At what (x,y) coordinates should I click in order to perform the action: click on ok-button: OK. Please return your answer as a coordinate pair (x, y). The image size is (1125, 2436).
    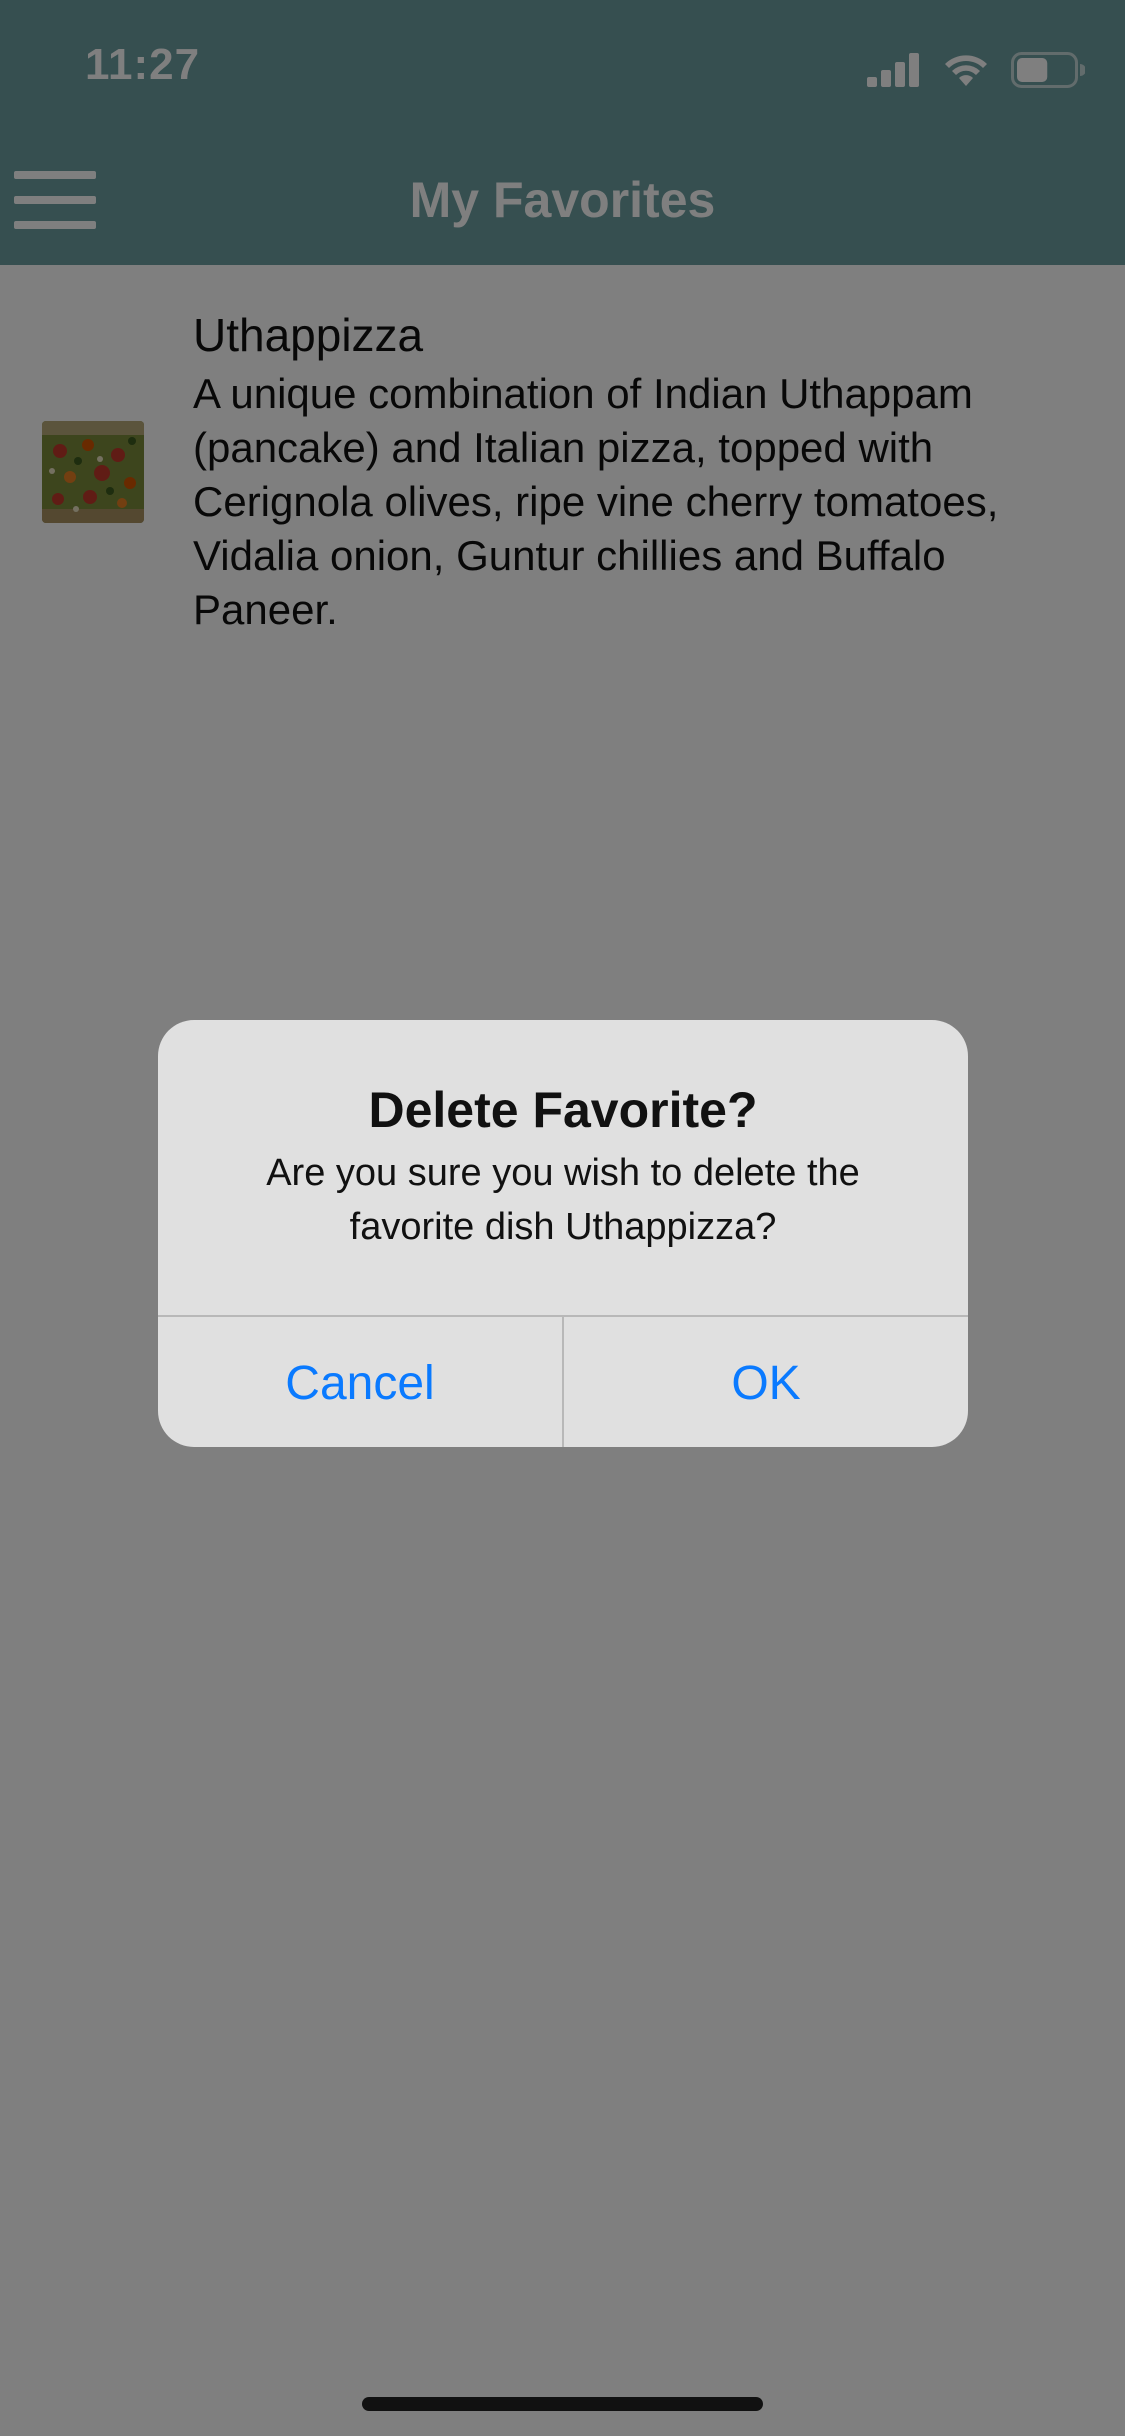
    Looking at the image, I should click on (765, 1382).